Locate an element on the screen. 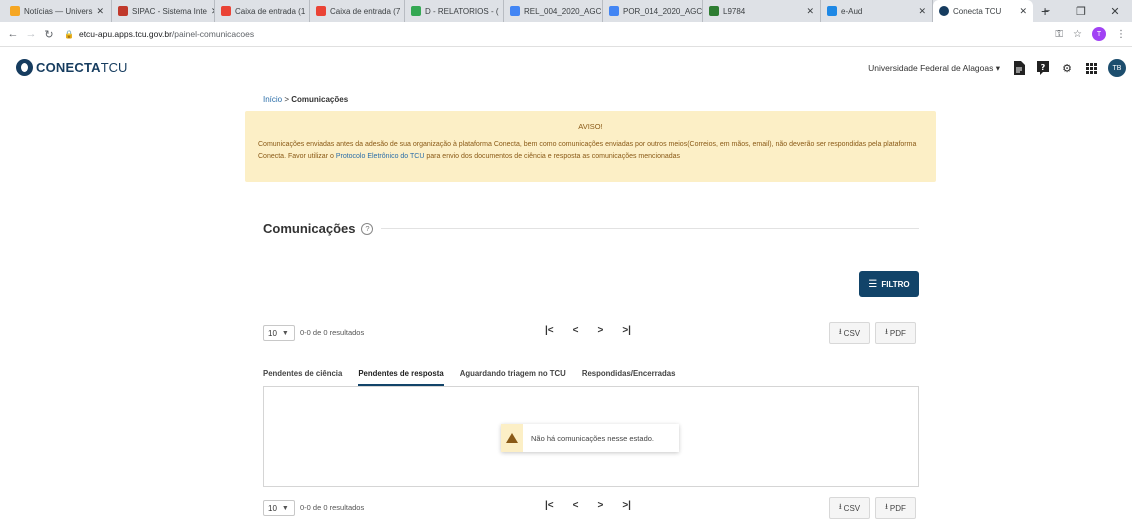 The height and width of the screenshot is (519, 1132). minimize-icon: − is located at coordinates (1047, 11).